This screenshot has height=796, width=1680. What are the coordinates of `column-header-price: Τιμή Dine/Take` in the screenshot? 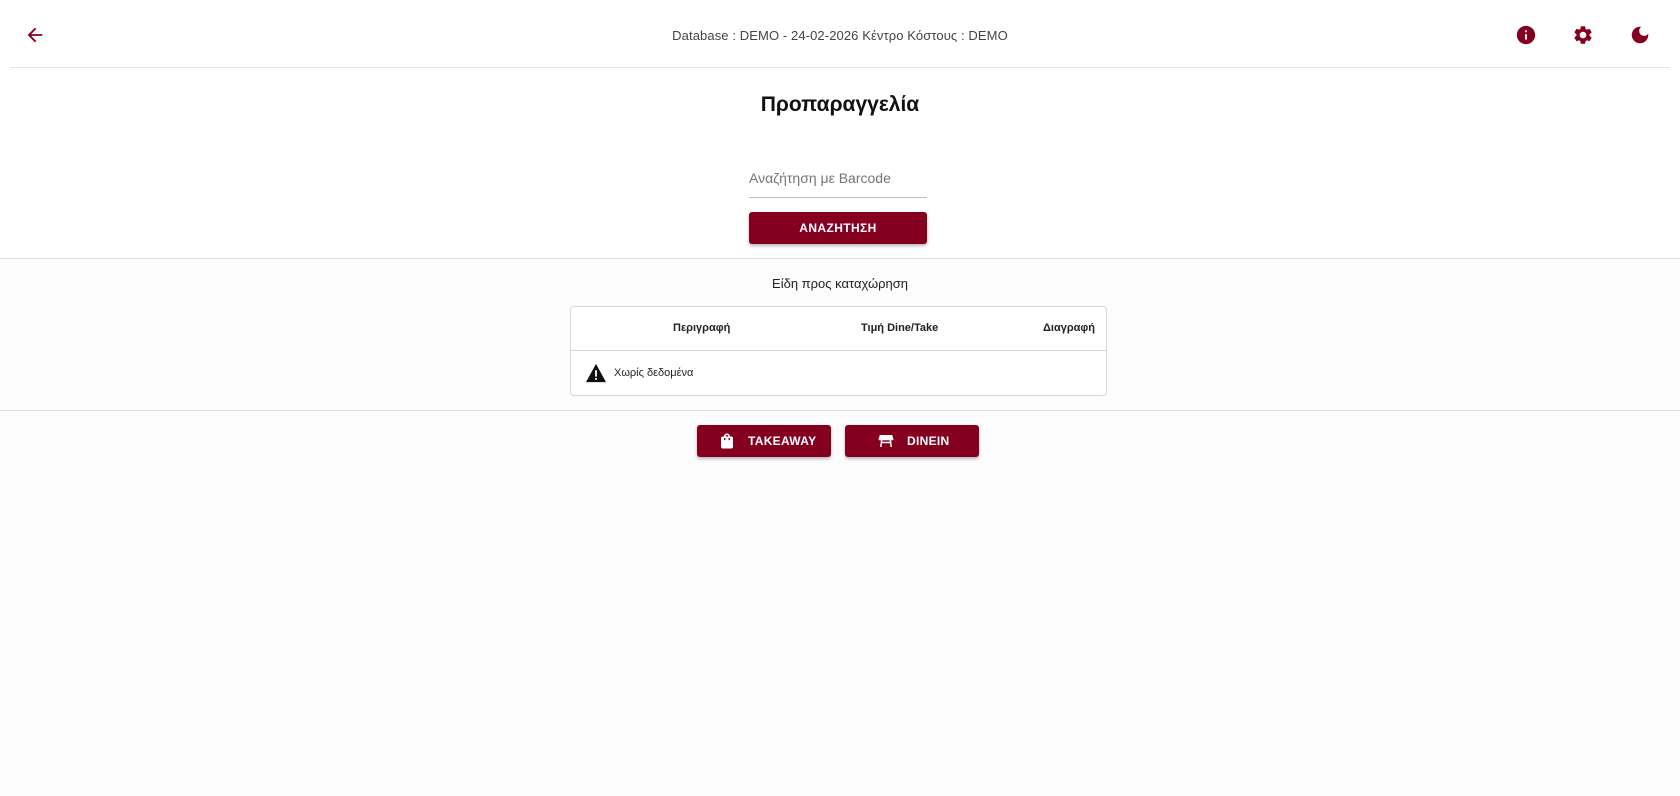 It's located at (900, 328).